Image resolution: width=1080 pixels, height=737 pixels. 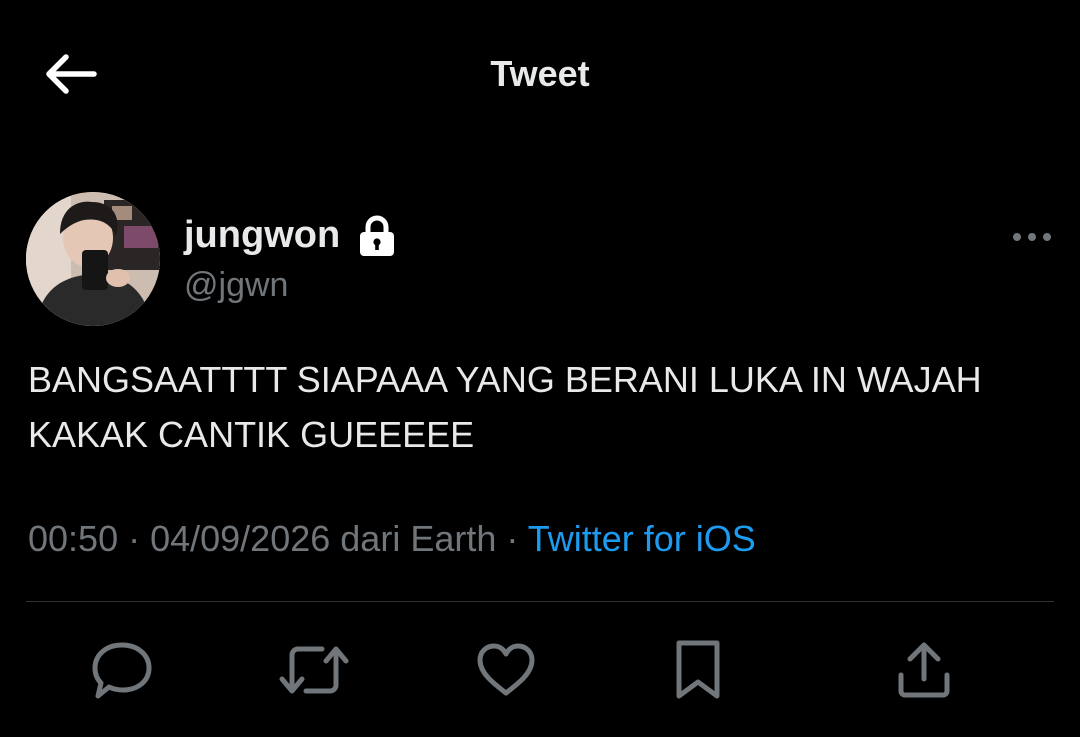 What do you see at coordinates (236, 285) in the screenshot?
I see `author-handle: @jgwn` at bounding box center [236, 285].